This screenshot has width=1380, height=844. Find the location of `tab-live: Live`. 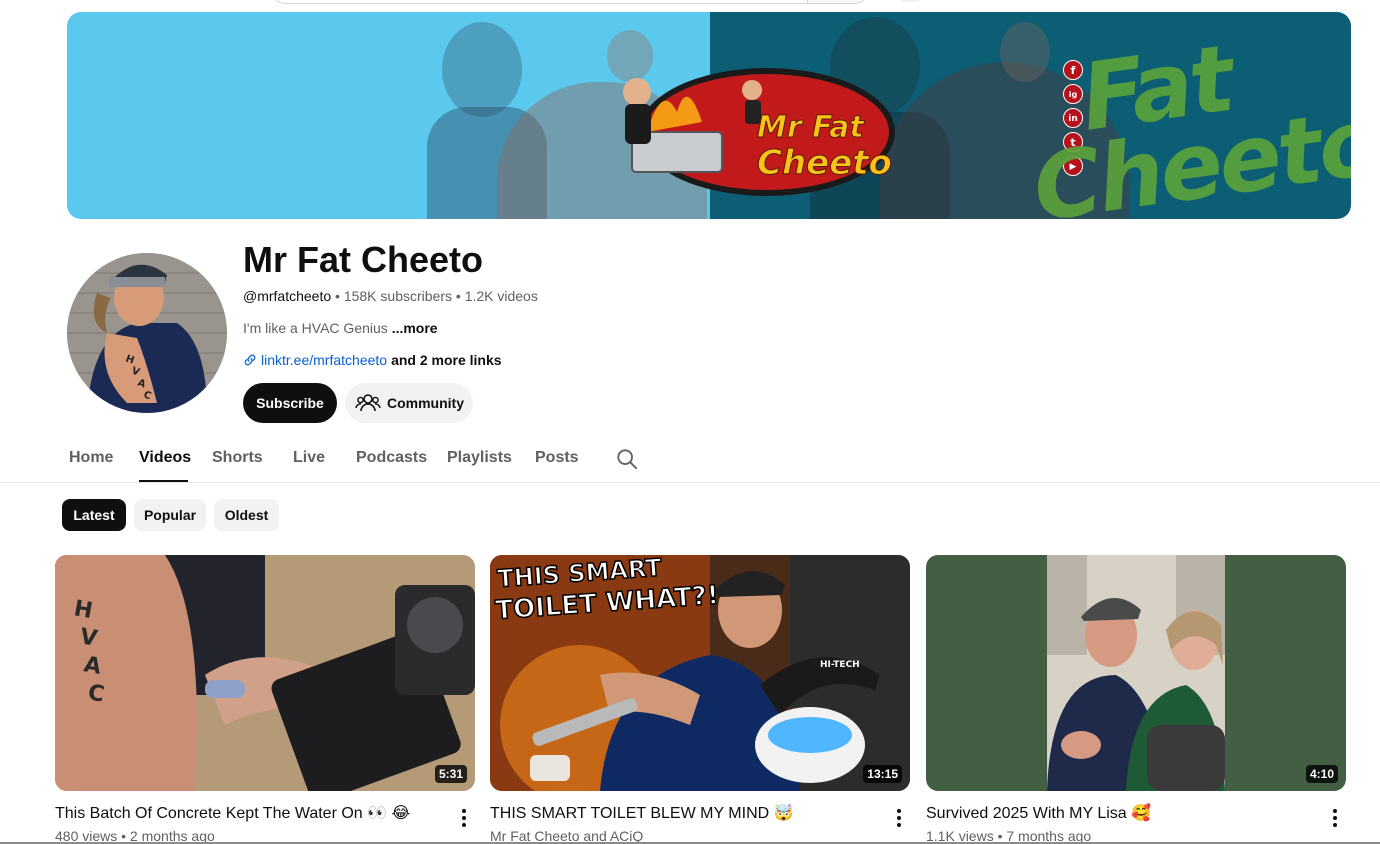

tab-live: Live is located at coordinates (309, 458).